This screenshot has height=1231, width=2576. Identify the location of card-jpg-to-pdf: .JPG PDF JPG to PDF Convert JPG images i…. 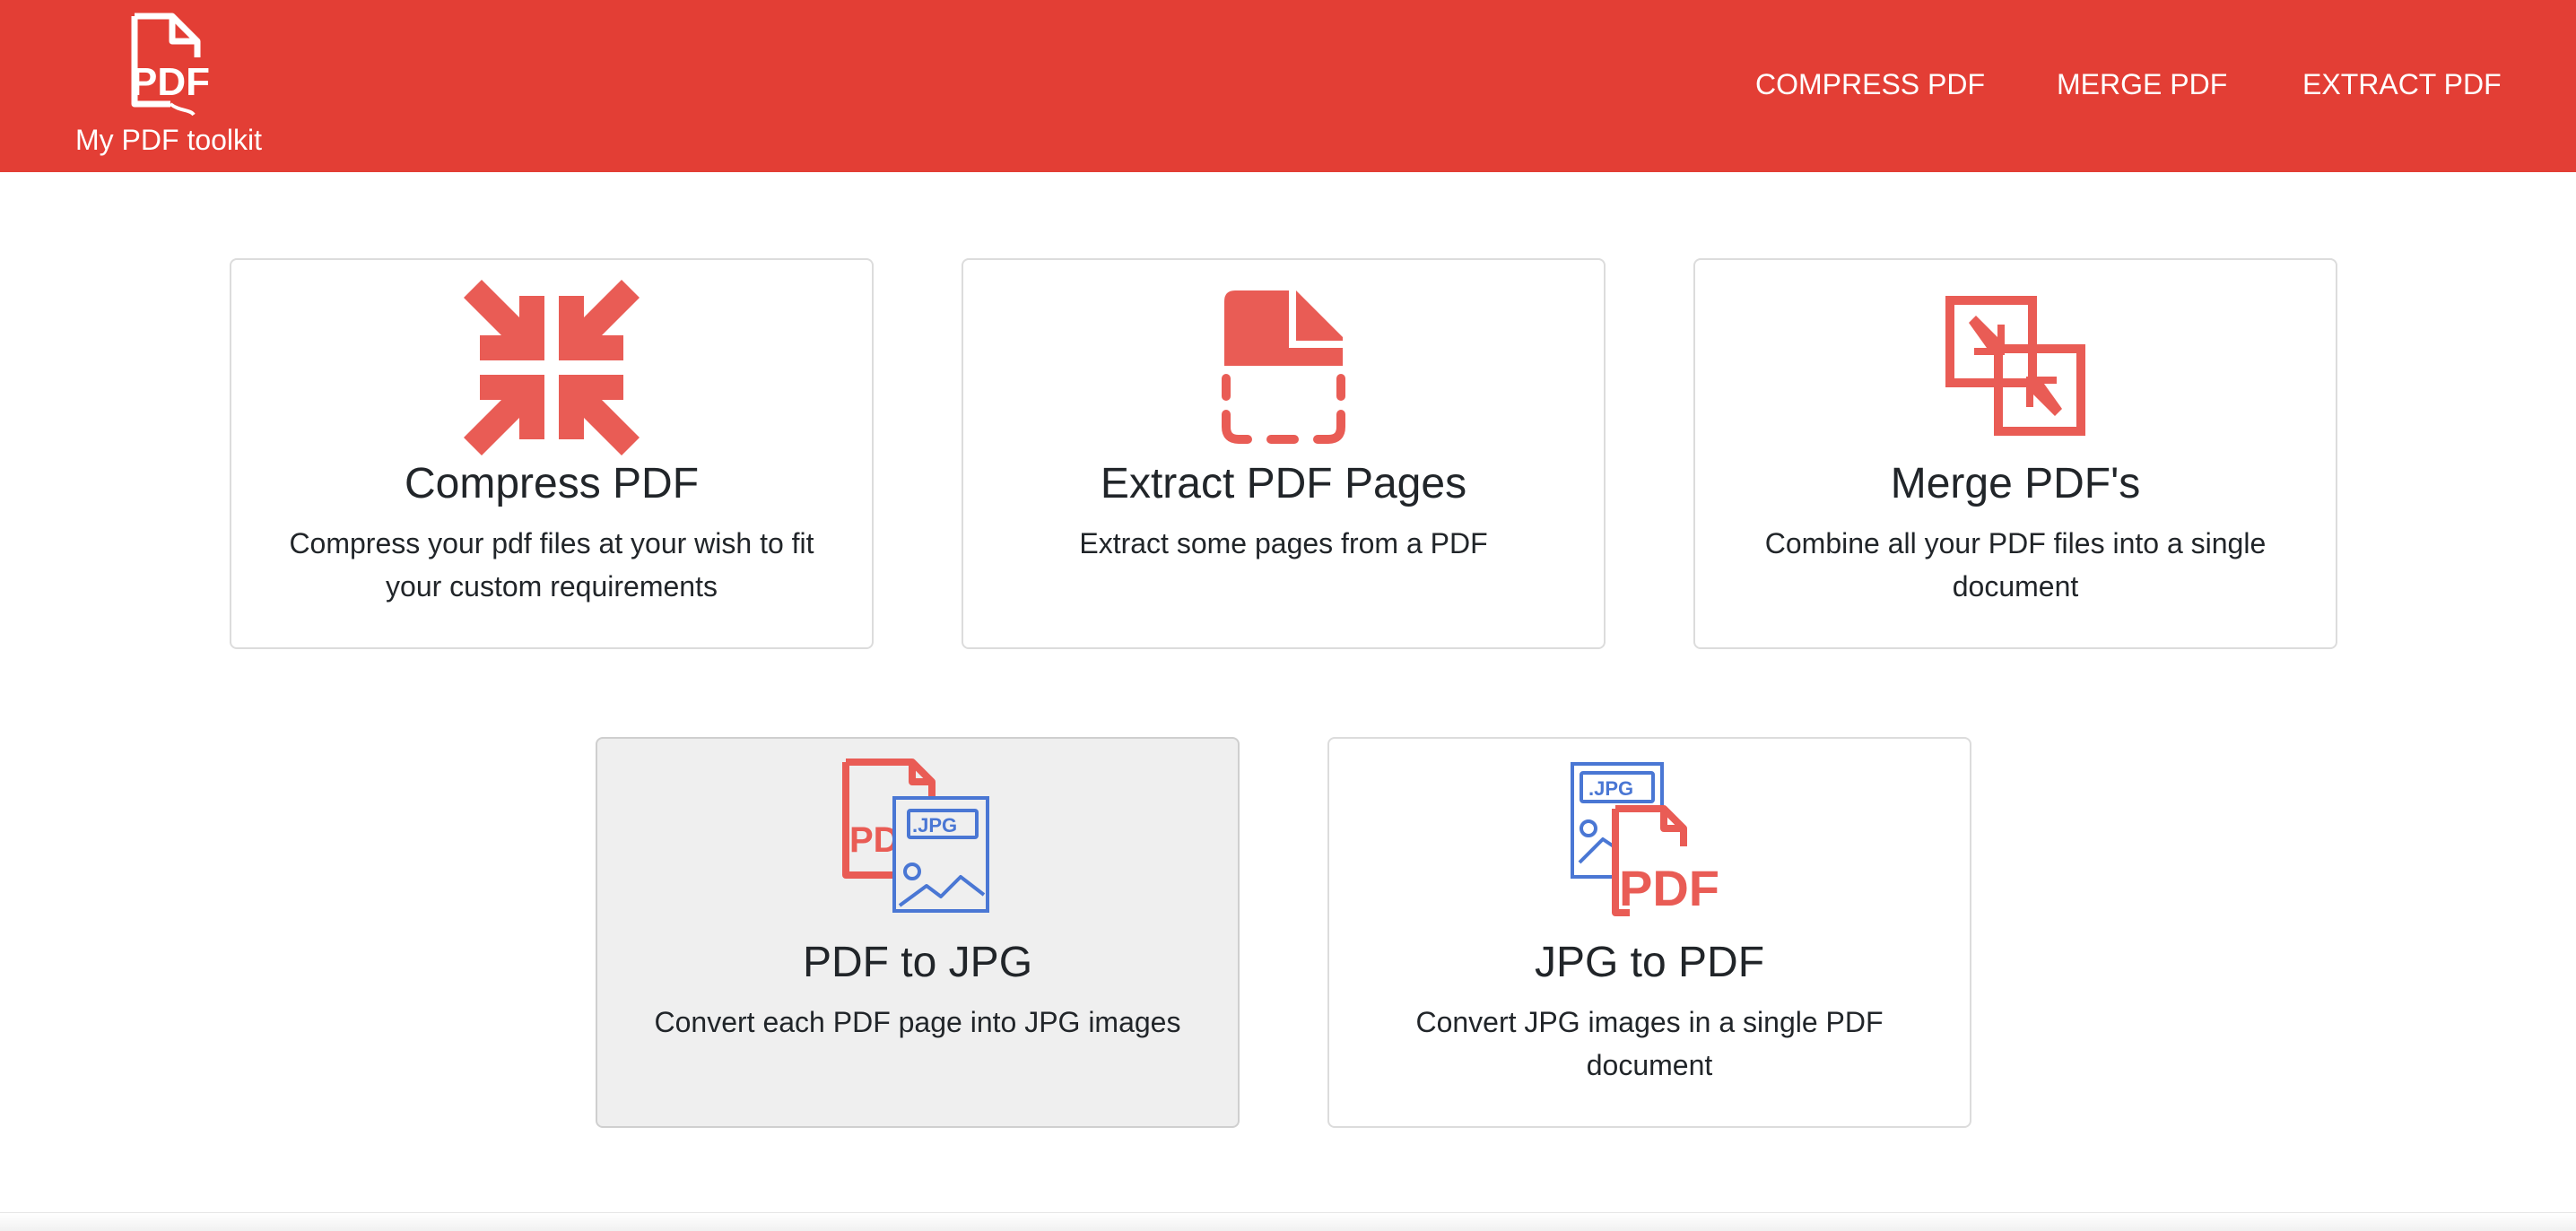
(1649, 933).